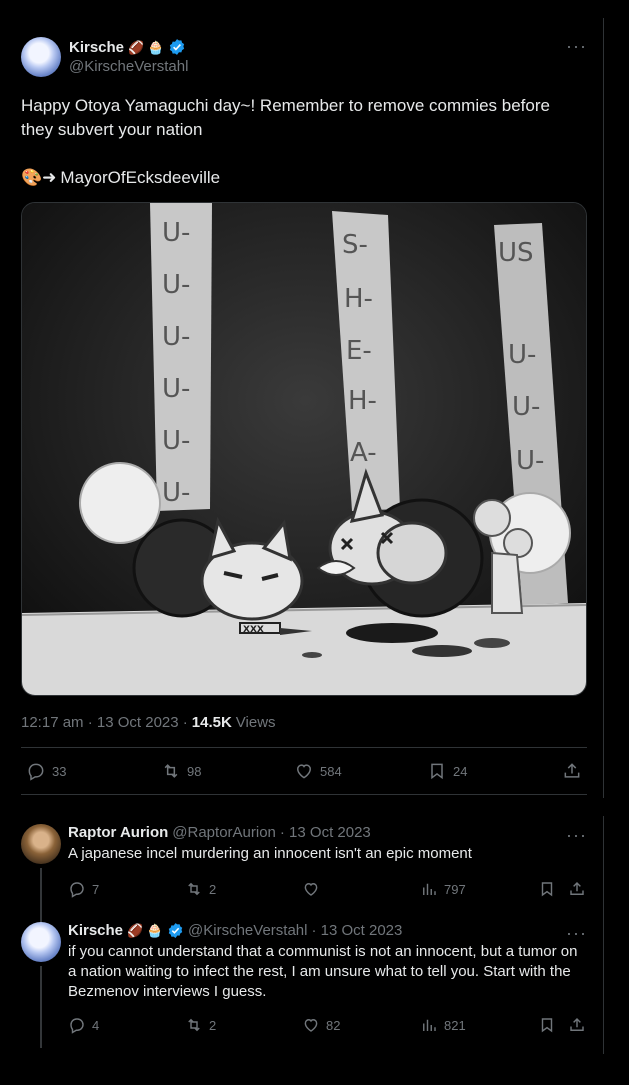  Describe the element at coordinates (176, 441) in the screenshot. I see `banner-left-text-5: U-` at that location.